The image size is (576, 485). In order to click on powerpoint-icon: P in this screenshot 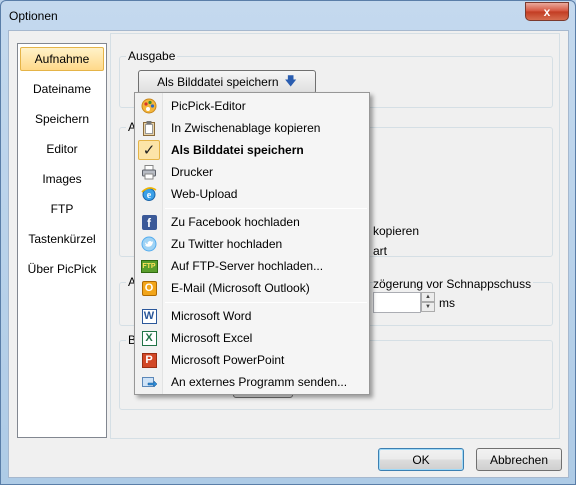, I will do `click(149, 360)`.